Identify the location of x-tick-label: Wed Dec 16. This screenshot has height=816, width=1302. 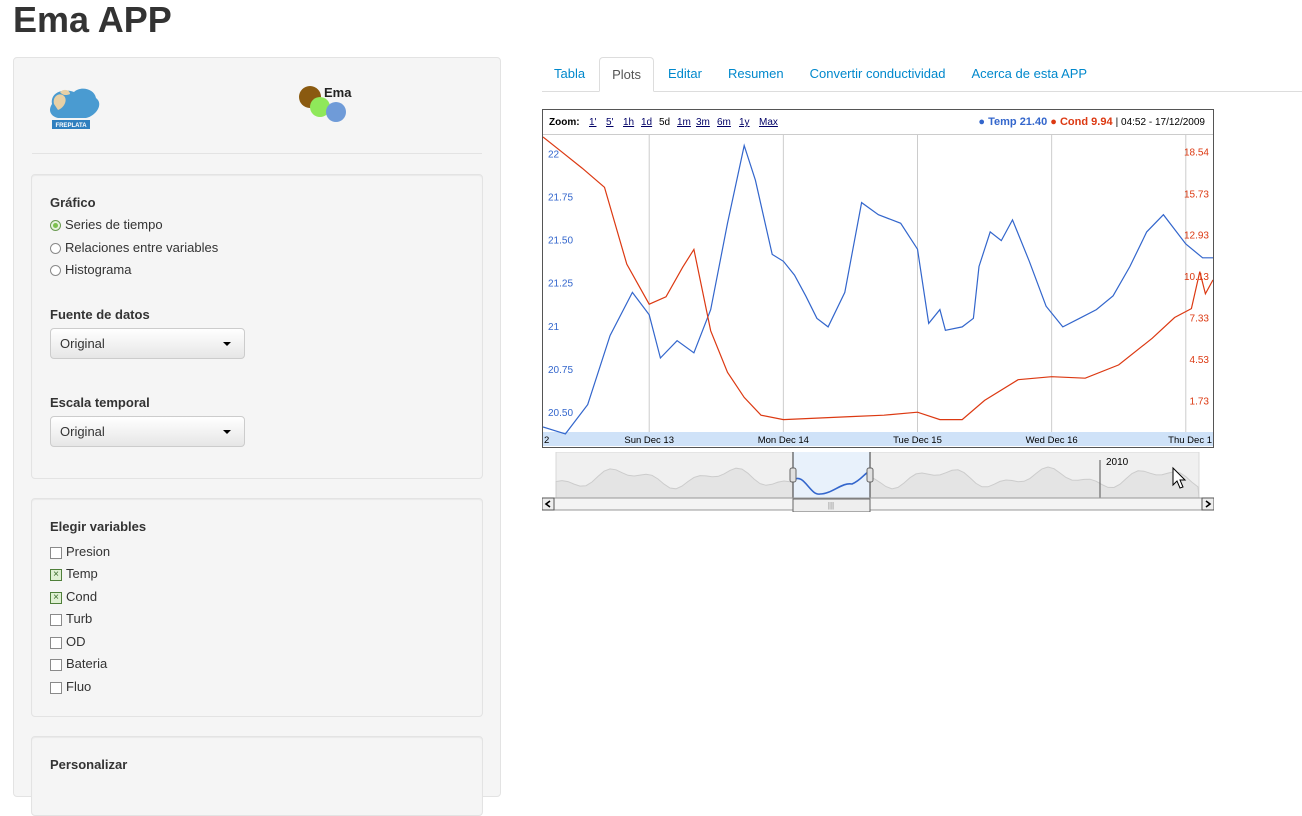
(1052, 440).